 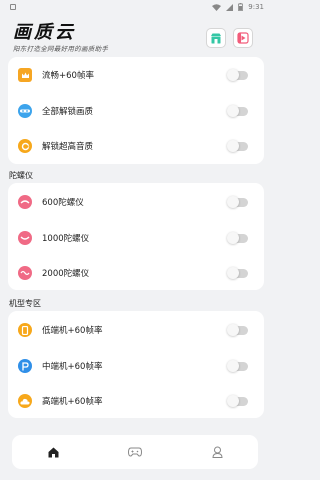 What do you see at coordinates (25, 75) in the screenshot?
I see `crown-icon` at bounding box center [25, 75].